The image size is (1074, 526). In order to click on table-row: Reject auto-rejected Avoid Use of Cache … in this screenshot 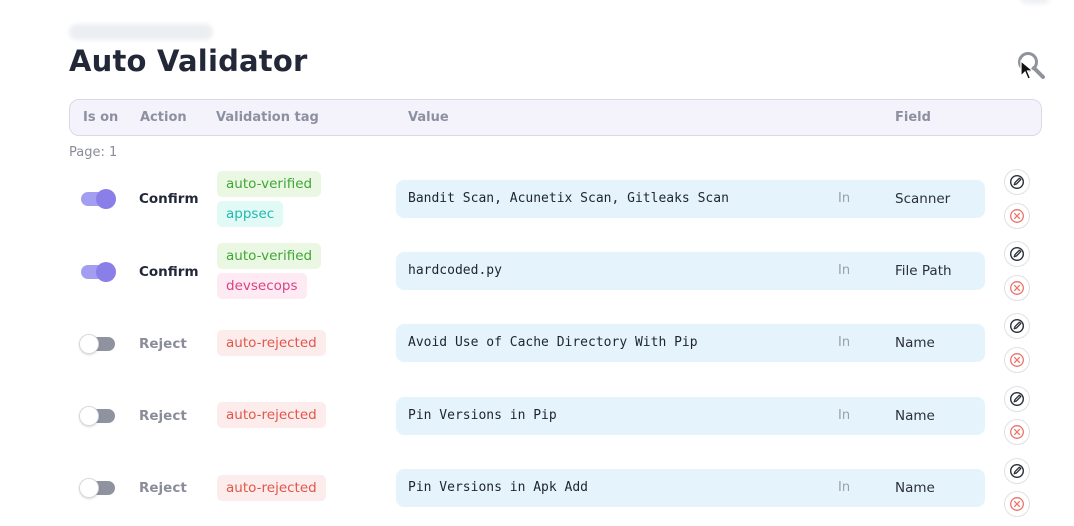, I will do `click(537, 344)`.